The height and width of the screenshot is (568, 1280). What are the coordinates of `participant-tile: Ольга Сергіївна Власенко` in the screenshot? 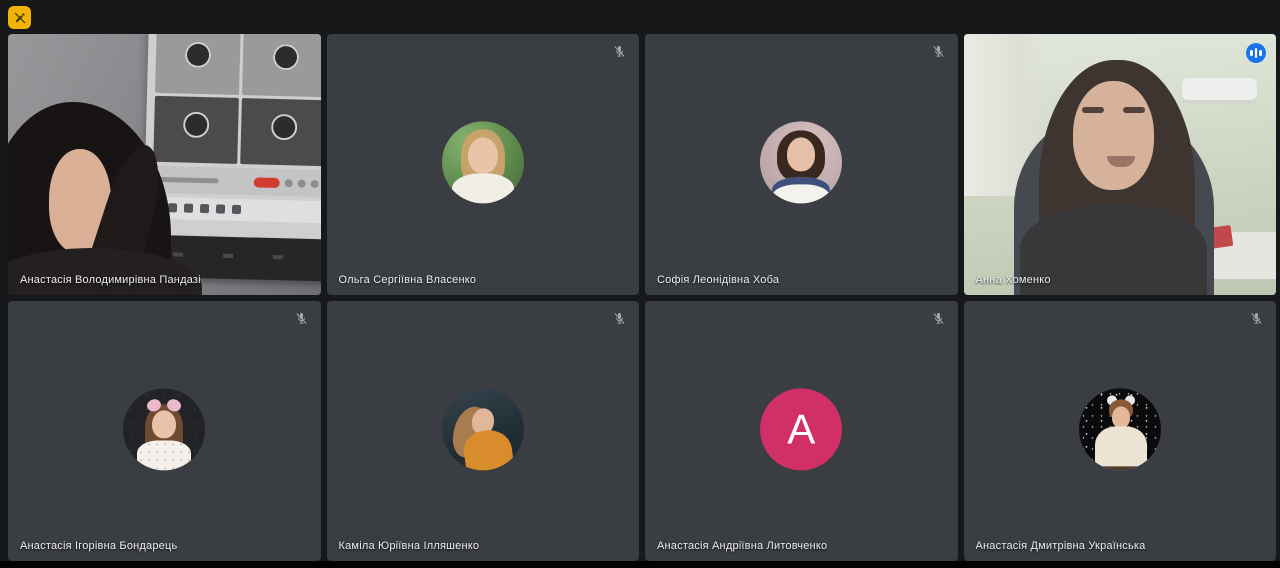 It's located at (482, 164).